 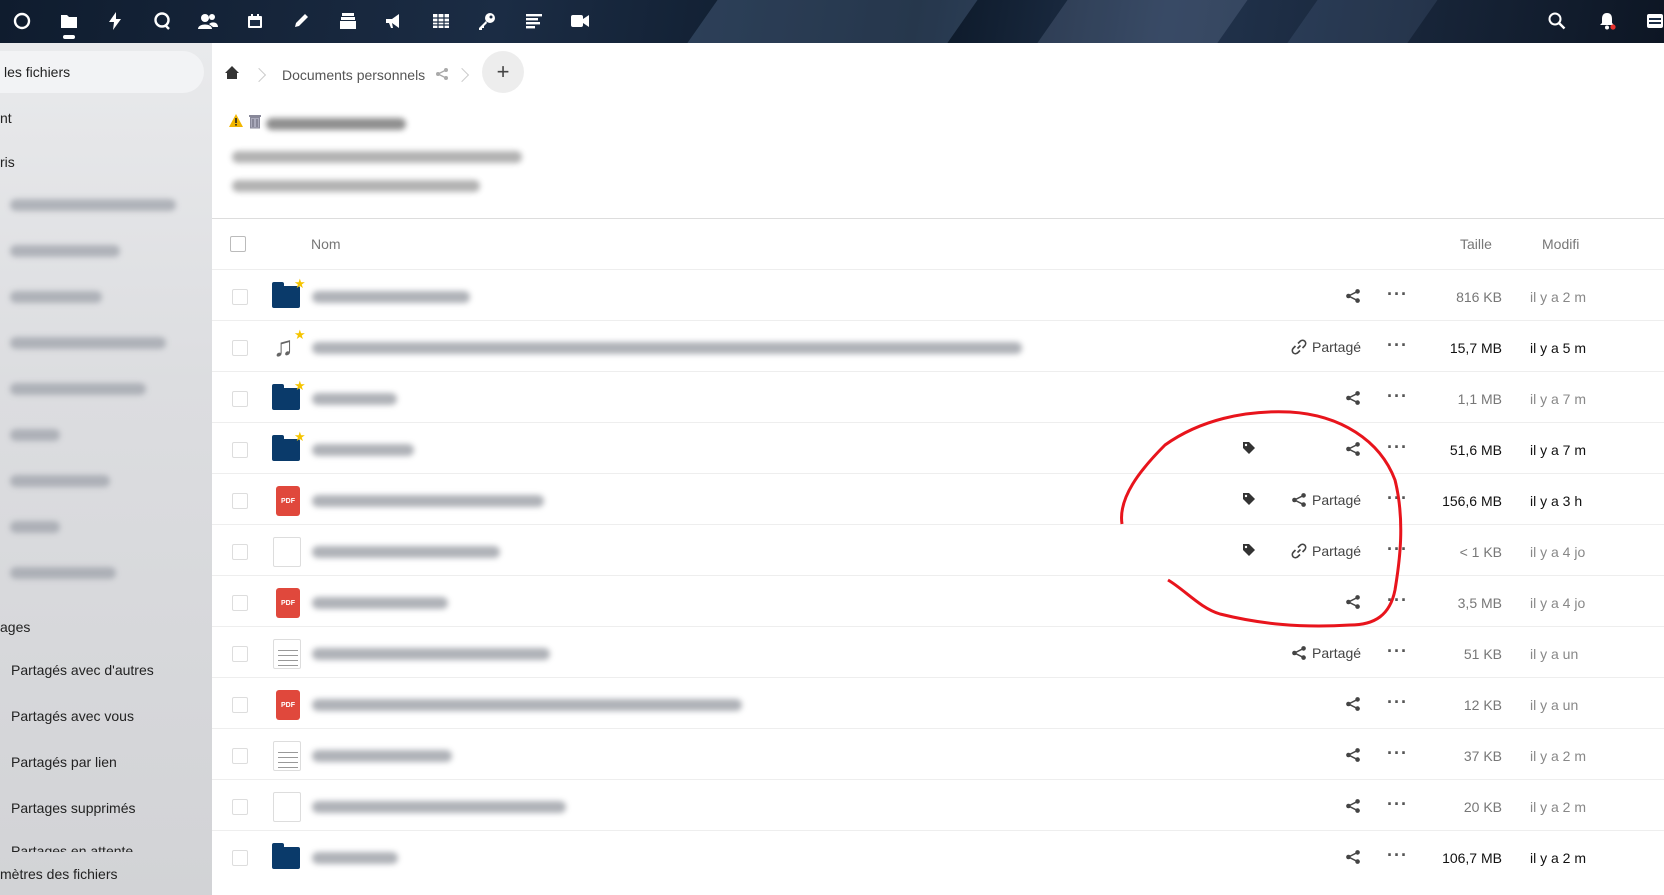 I want to click on contacts-icon, so click(x=208, y=21).